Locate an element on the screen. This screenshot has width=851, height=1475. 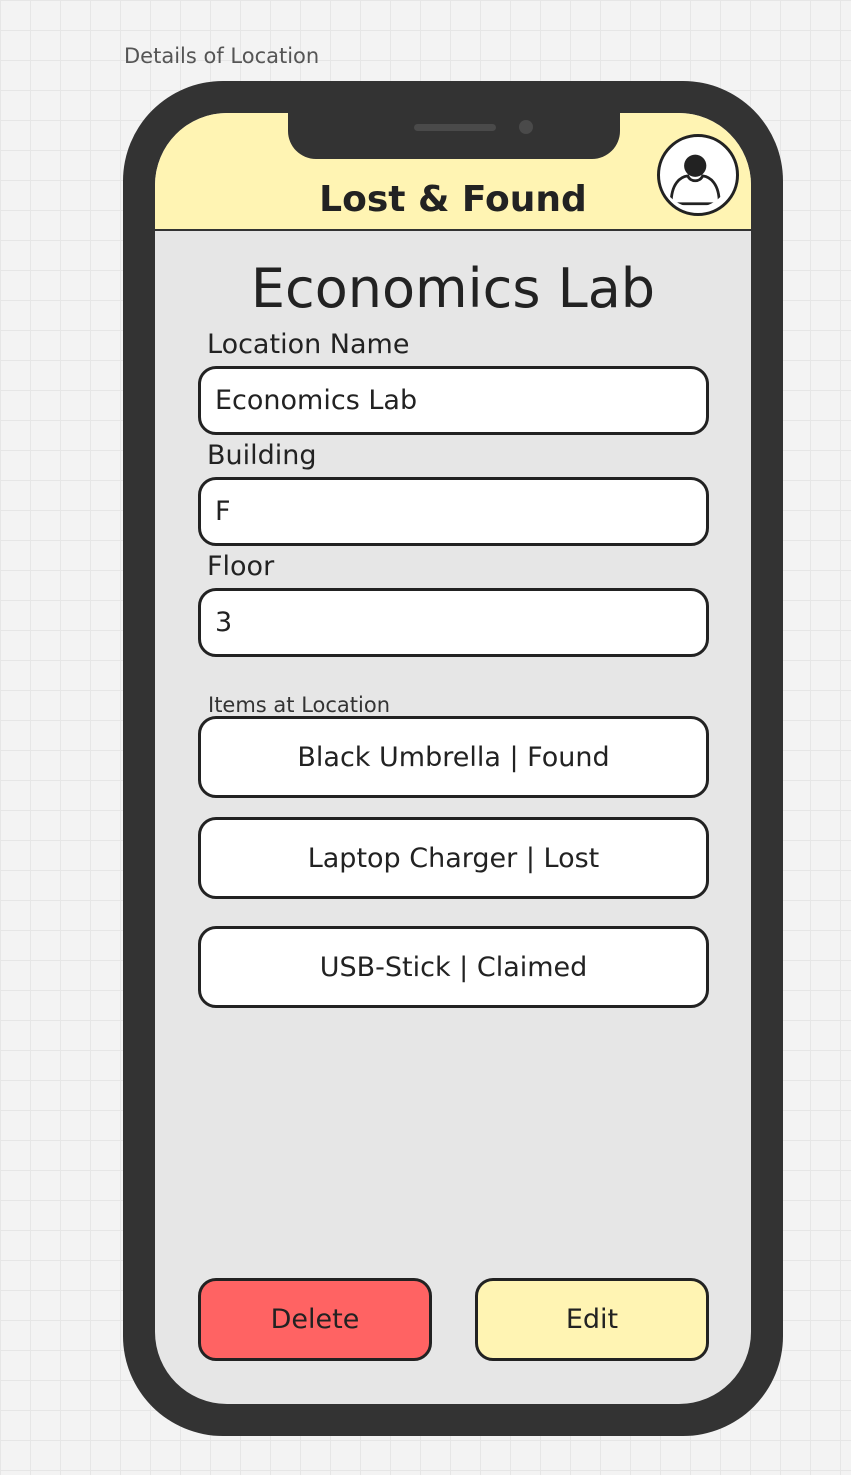
edit-button-label: Edit is located at coordinates (592, 1319).